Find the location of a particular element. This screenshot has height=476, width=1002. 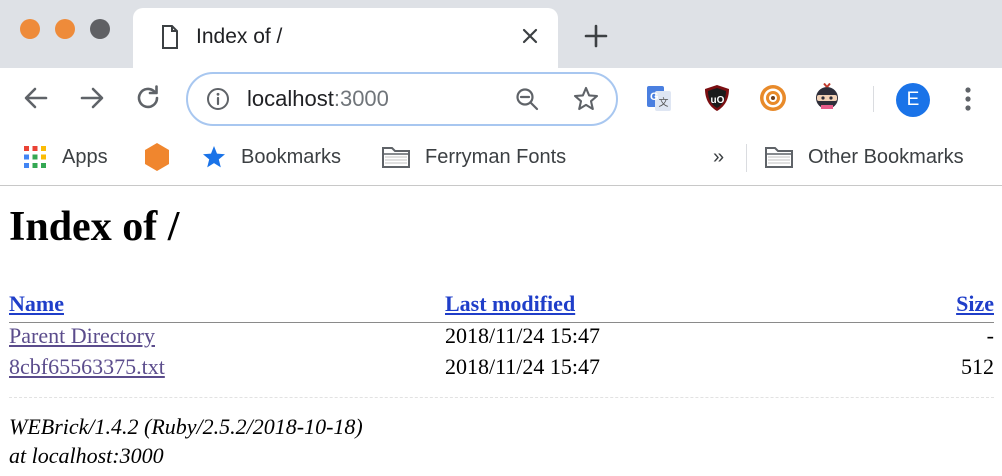

bookmark-apps-label: Apps is located at coordinates (85, 156).